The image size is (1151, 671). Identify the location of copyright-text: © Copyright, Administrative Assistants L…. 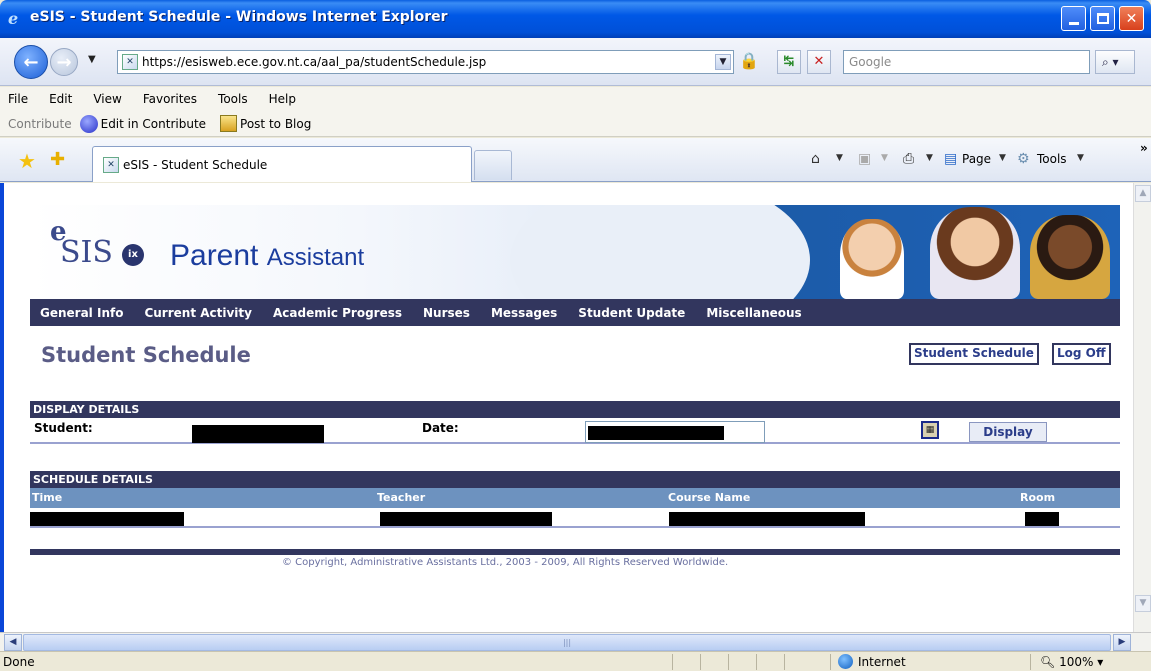
(505, 562).